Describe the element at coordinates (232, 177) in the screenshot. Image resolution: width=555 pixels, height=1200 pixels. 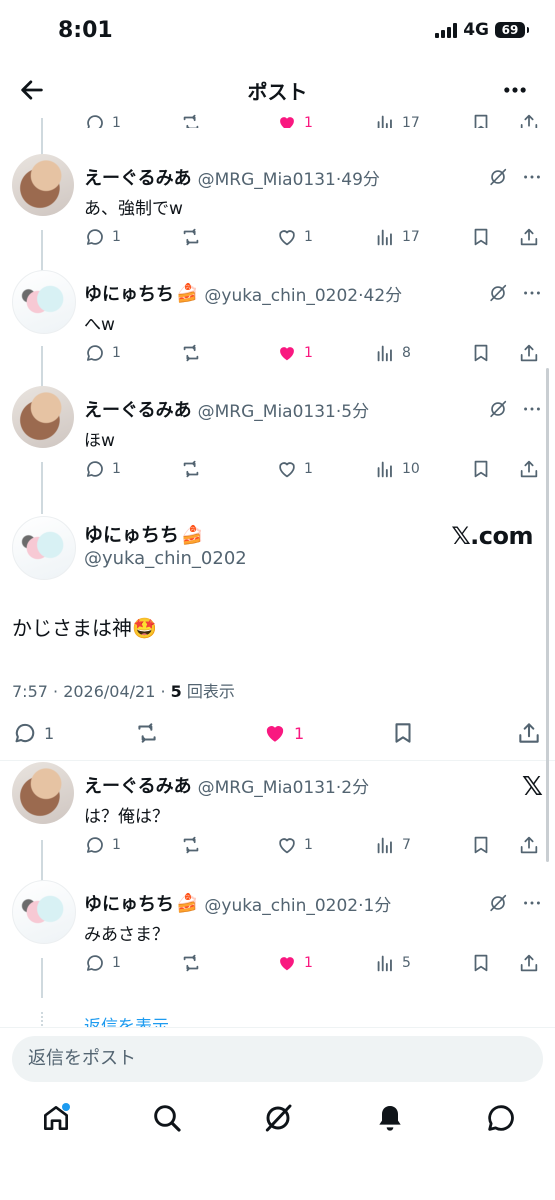
I see `author-row: えーぐるみあ @MRG_Mia0131·49分` at that location.